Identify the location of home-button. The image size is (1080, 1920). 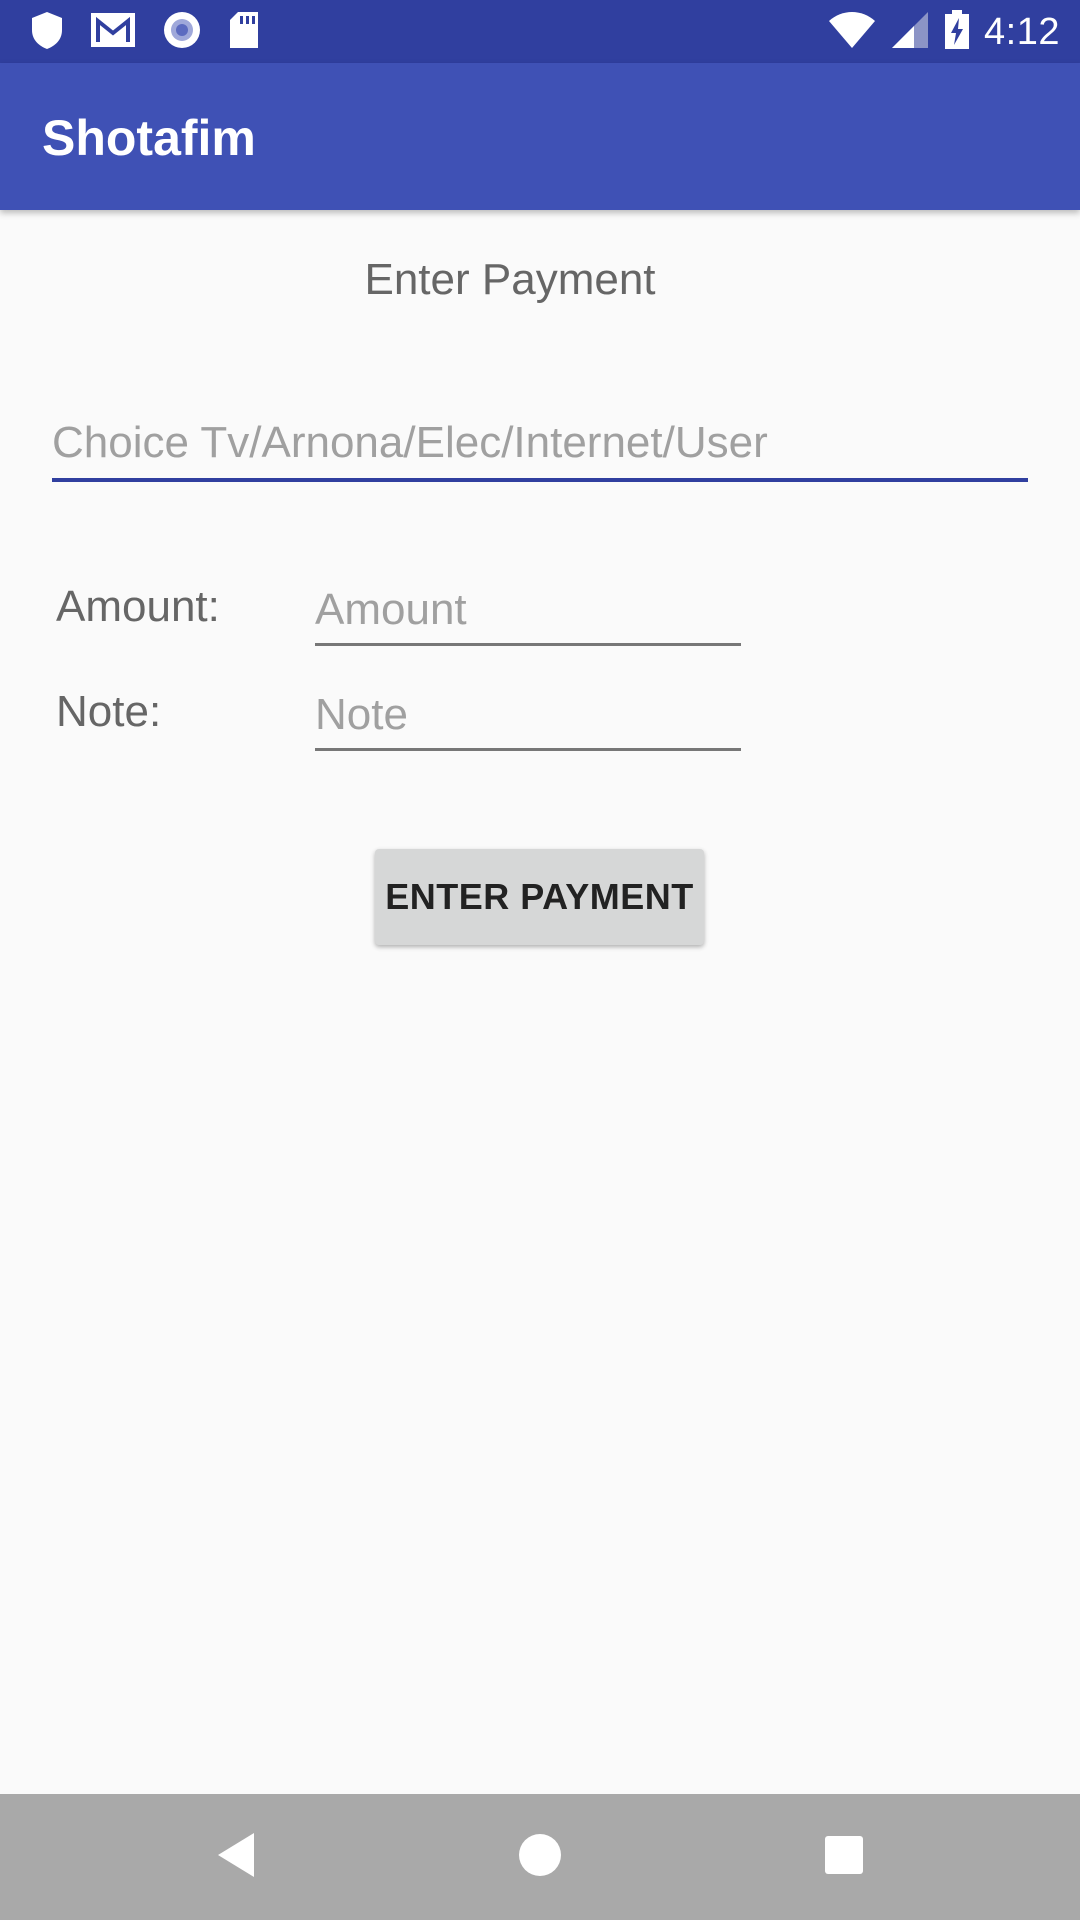
(540, 1857).